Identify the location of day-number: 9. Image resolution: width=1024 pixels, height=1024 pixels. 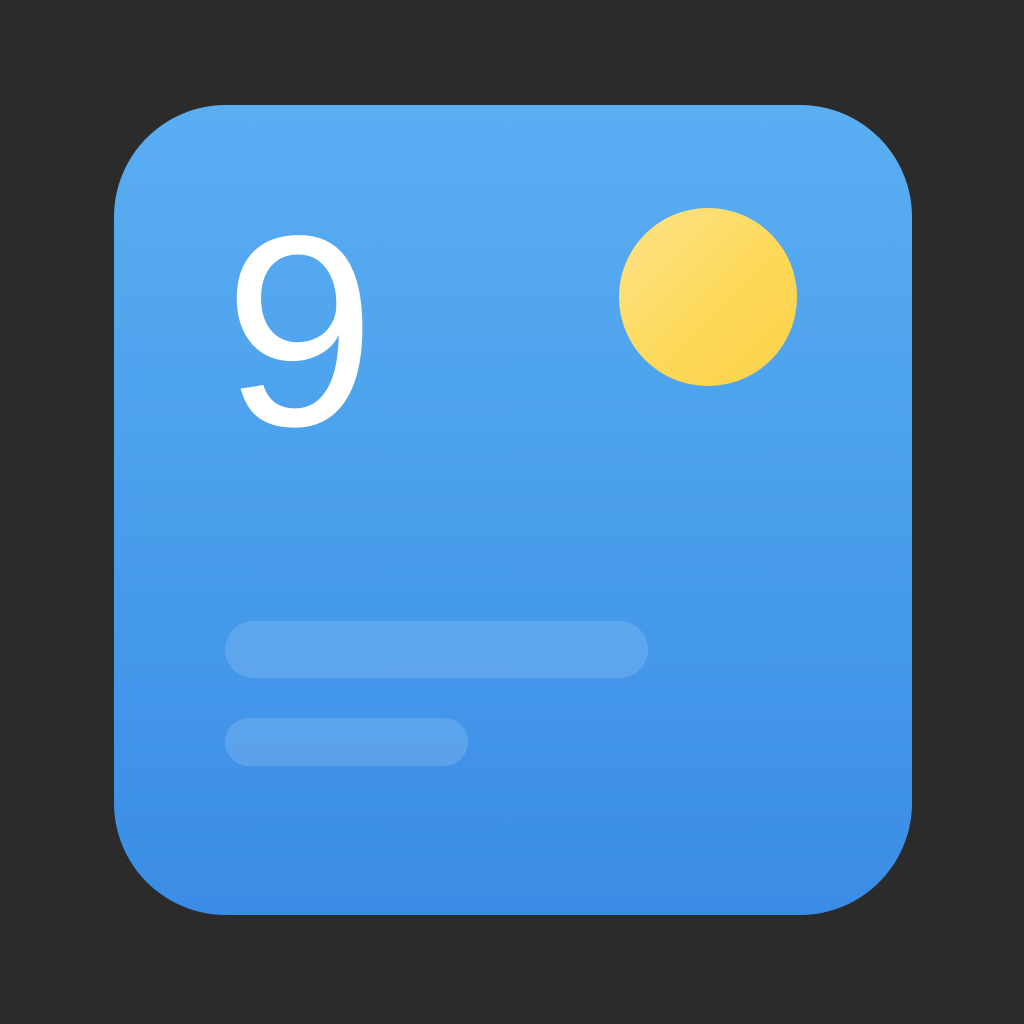
(300, 331).